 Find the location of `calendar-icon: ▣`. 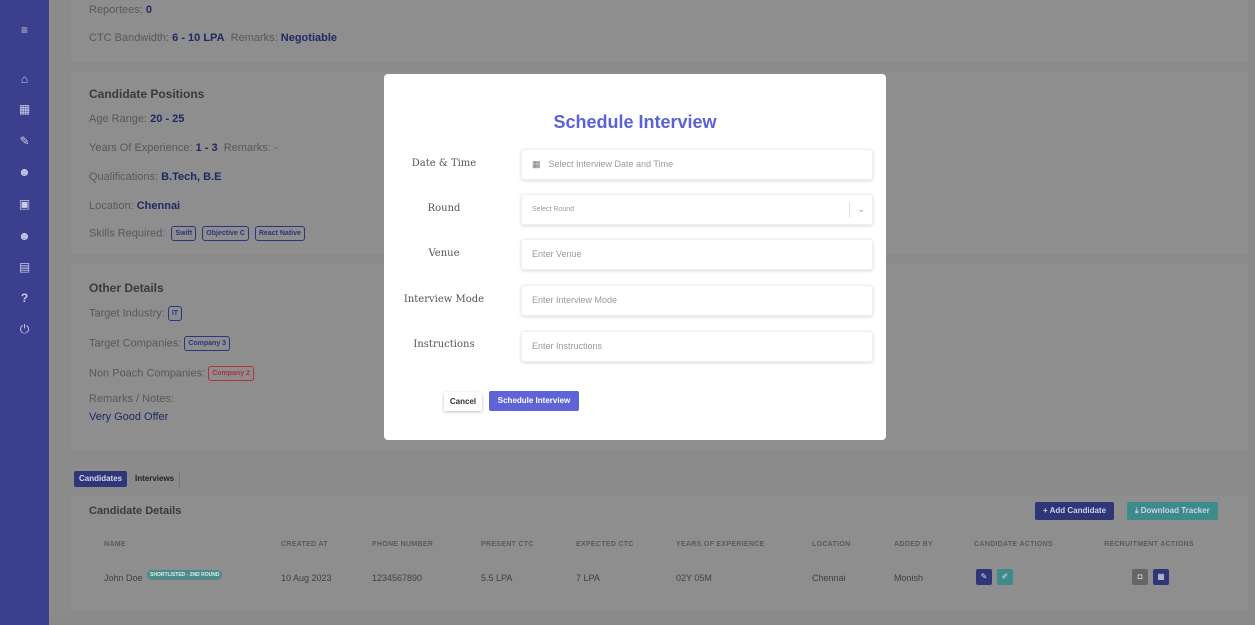

calendar-icon: ▣ is located at coordinates (24, 204).